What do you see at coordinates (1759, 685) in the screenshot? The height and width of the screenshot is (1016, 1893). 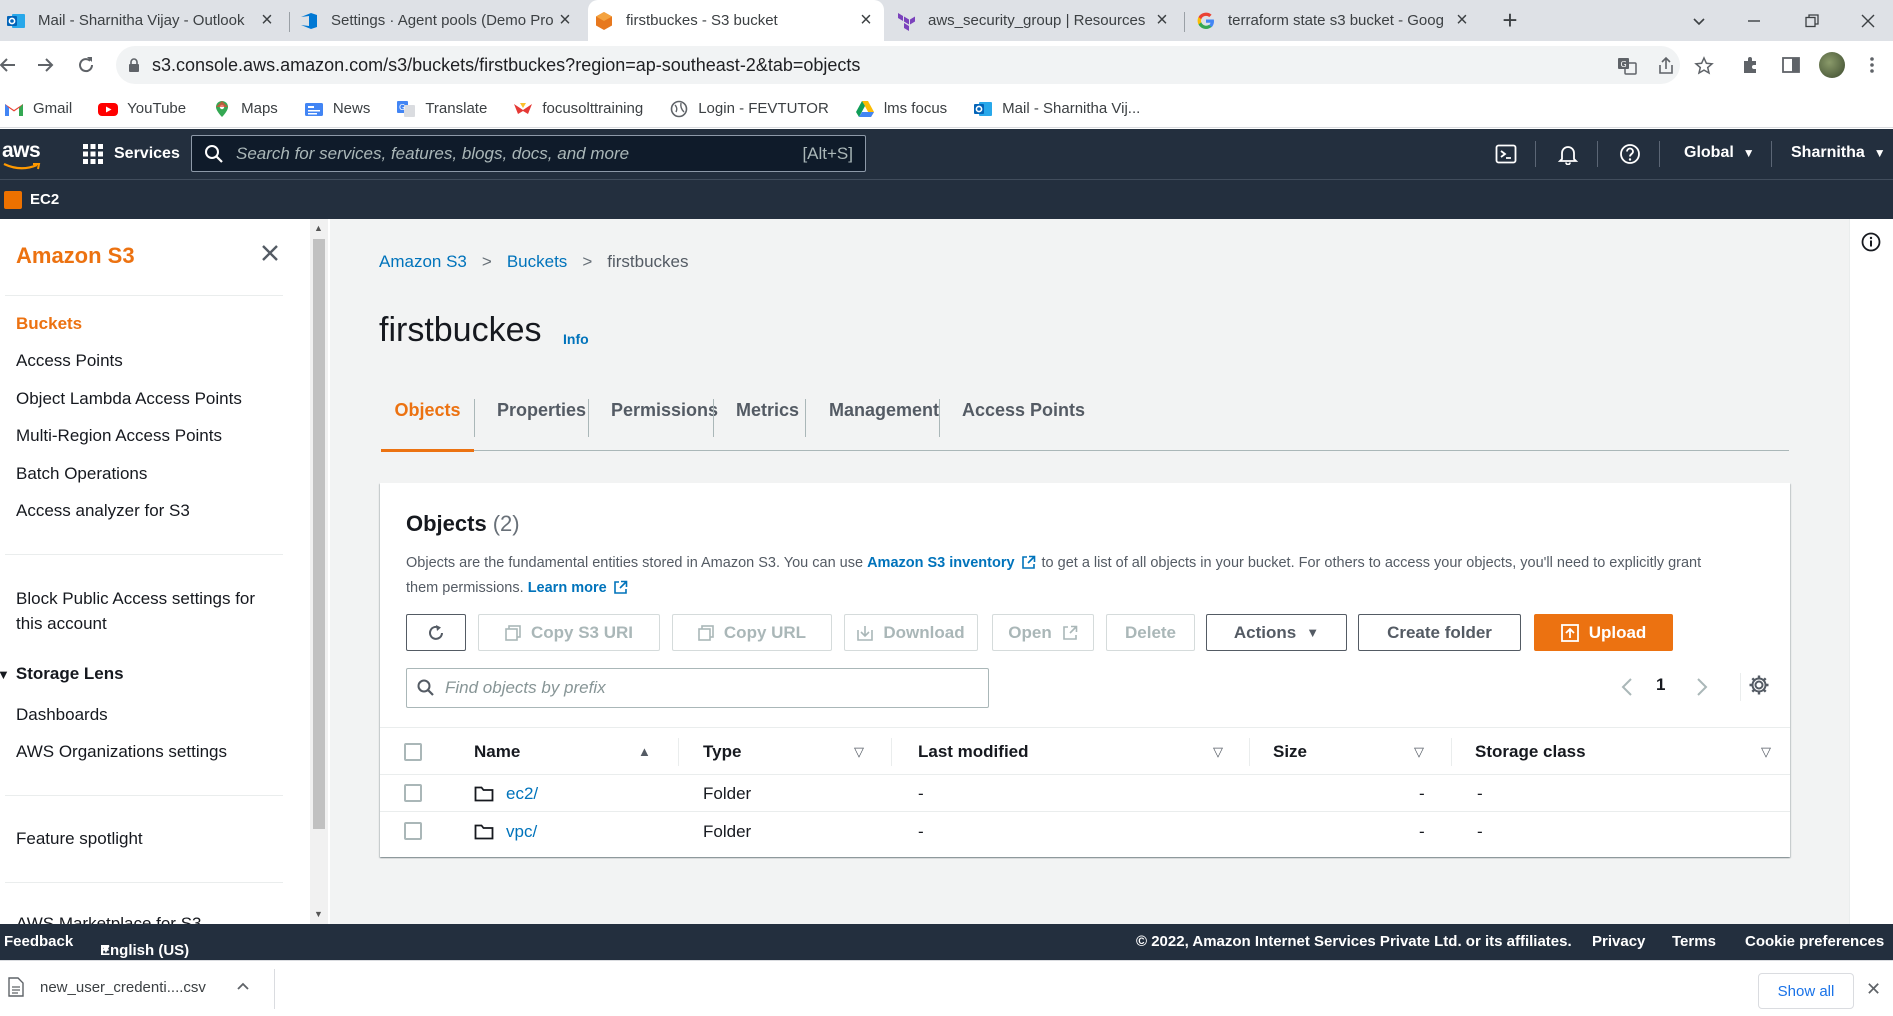 I see `gear-icon` at bounding box center [1759, 685].